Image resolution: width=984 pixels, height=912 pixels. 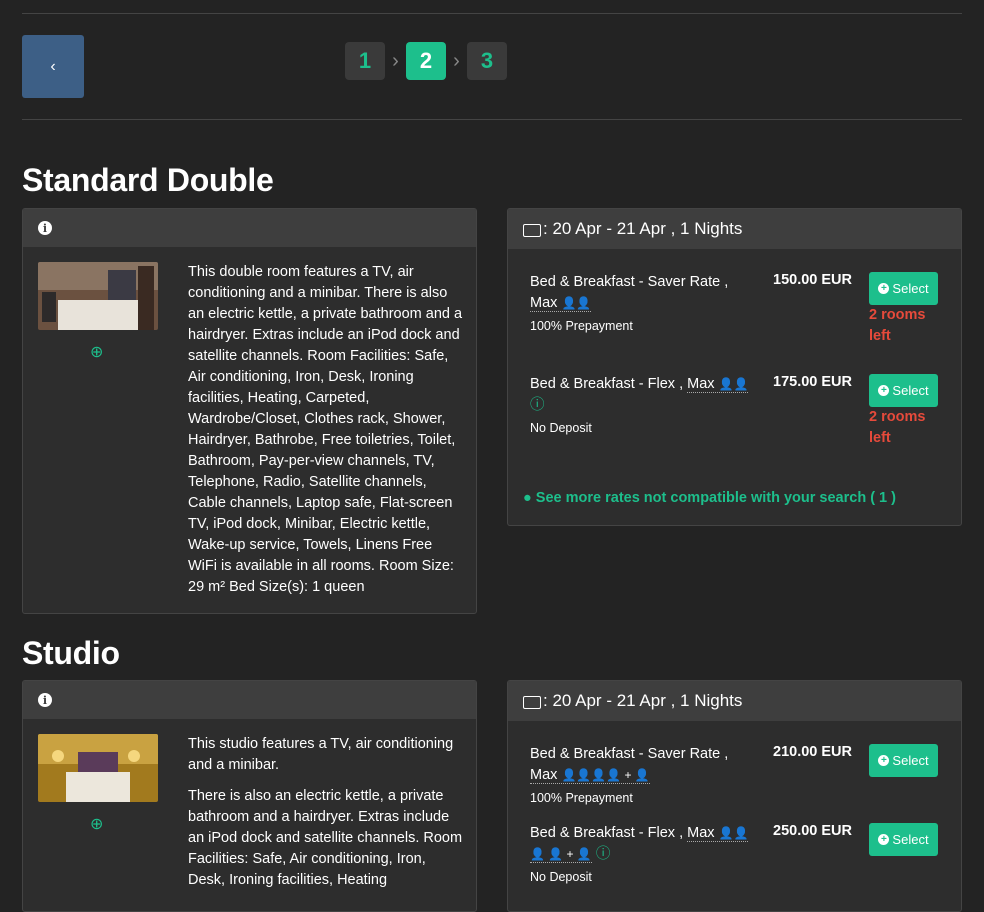 I want to click on step-1: 1, so click(x=365, y=61).